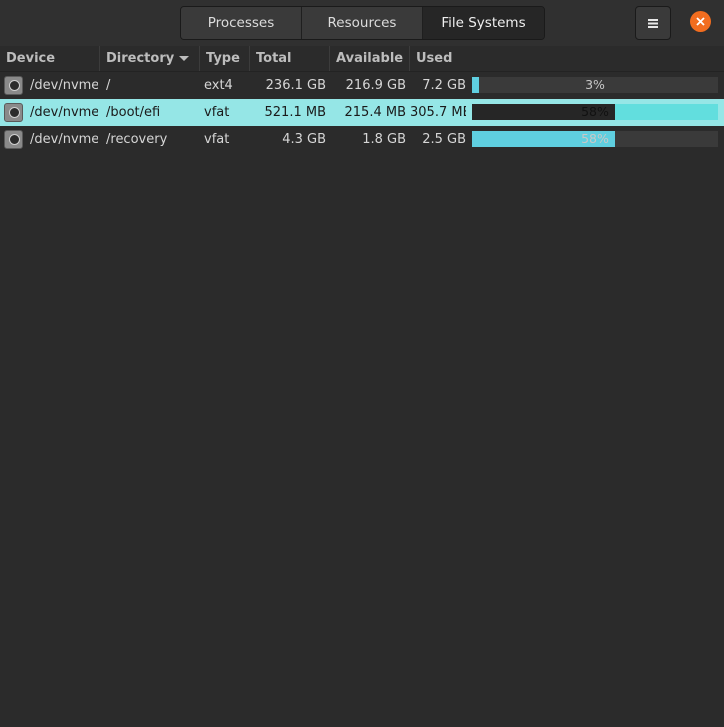  I want to click on available-cell: 1.8 GB, so click(384, 139).